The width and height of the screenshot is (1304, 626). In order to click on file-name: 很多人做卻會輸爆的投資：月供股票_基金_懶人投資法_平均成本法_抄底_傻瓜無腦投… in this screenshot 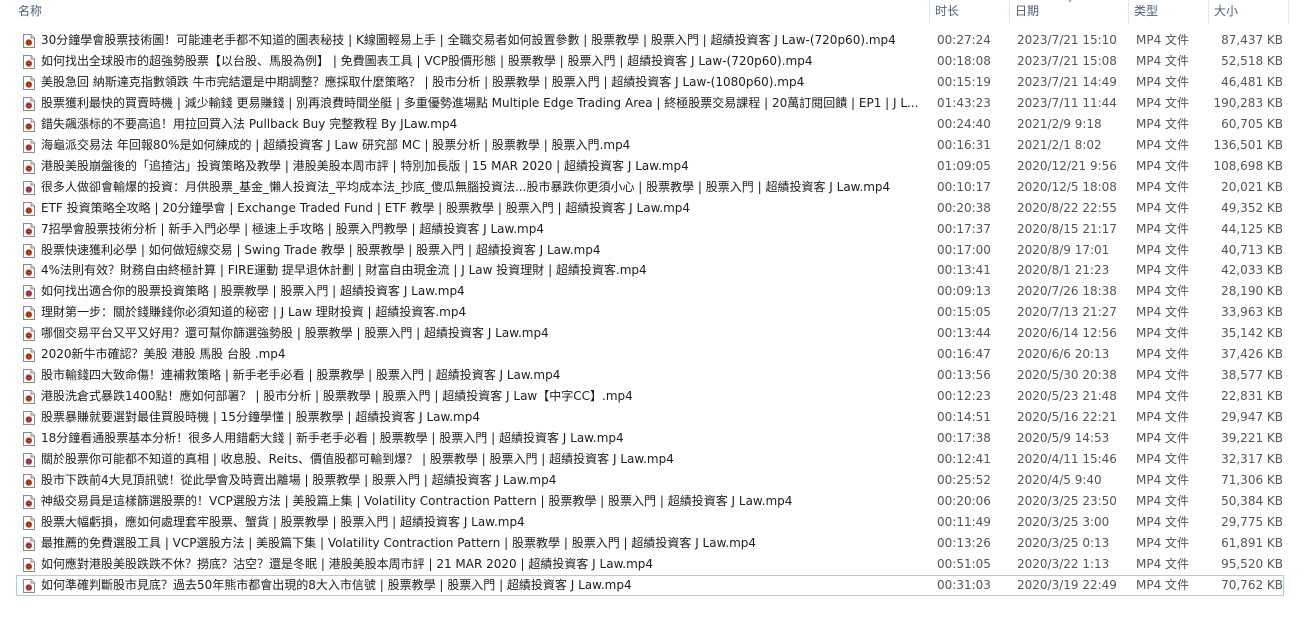, I will do `click(466, 187)`.